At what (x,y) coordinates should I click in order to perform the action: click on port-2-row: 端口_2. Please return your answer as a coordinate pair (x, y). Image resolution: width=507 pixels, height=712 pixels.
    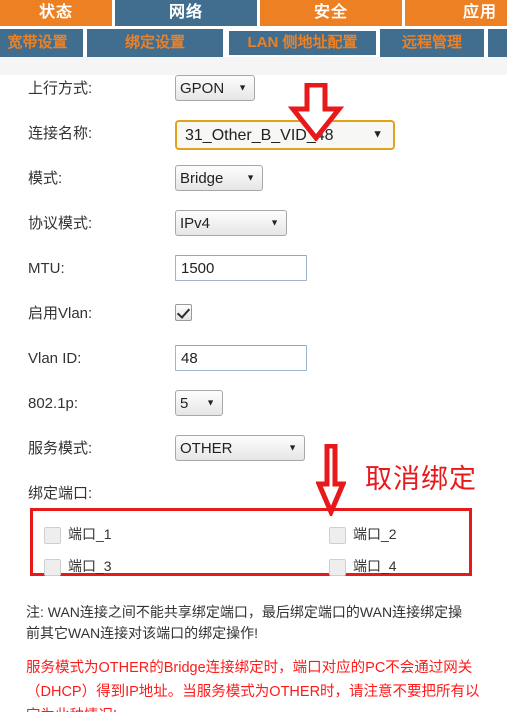
    Looking at the image, I should click on (363, 534).